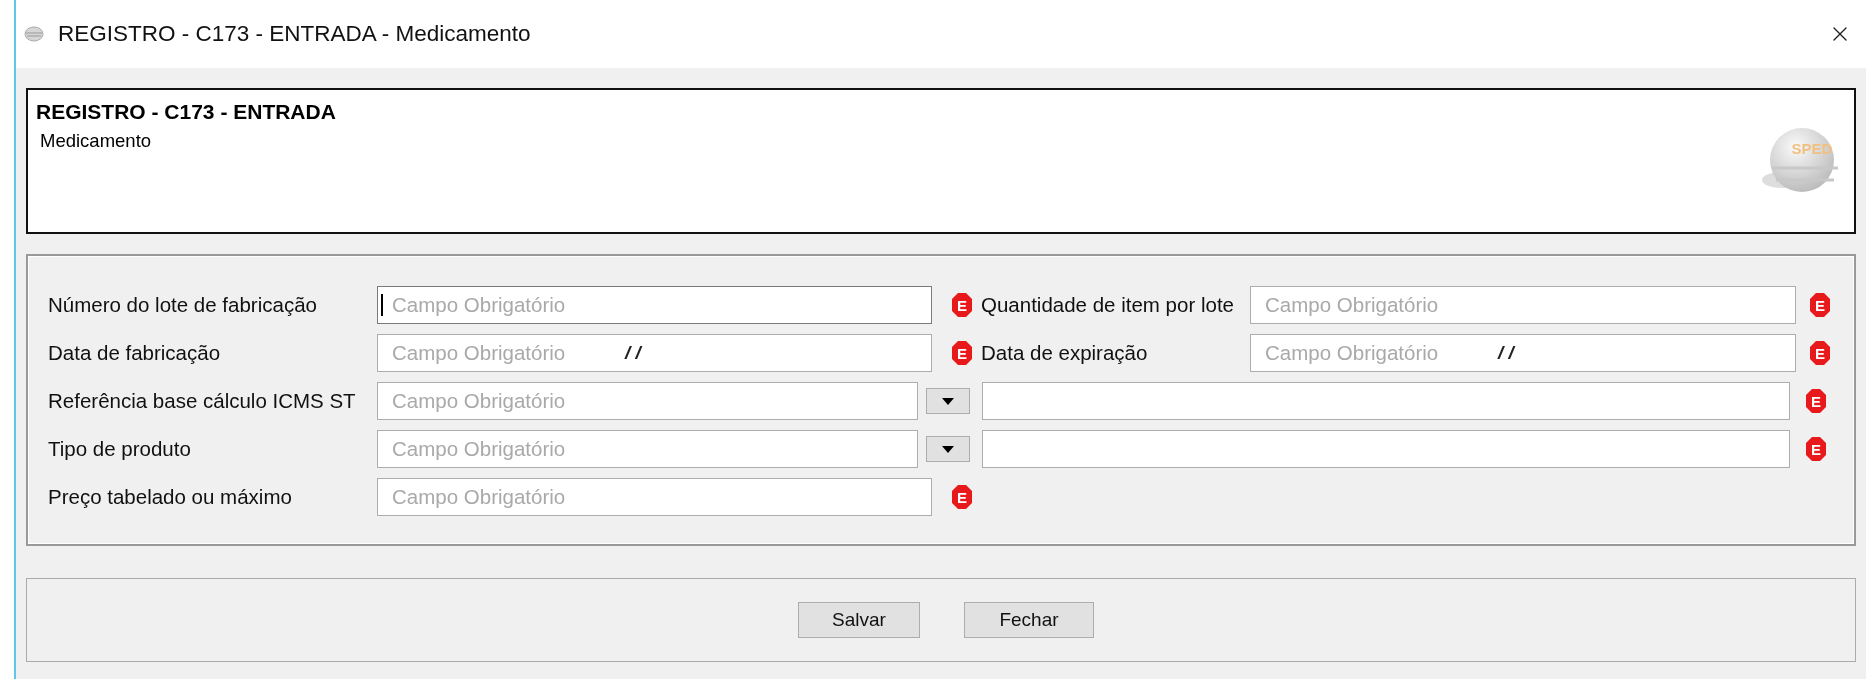 The image size is (1866, 679). What do you see at coordinates (1029, 620) in the screenshot?
I see `dialog-button: Fechar` at bounding box center [1029, 620].